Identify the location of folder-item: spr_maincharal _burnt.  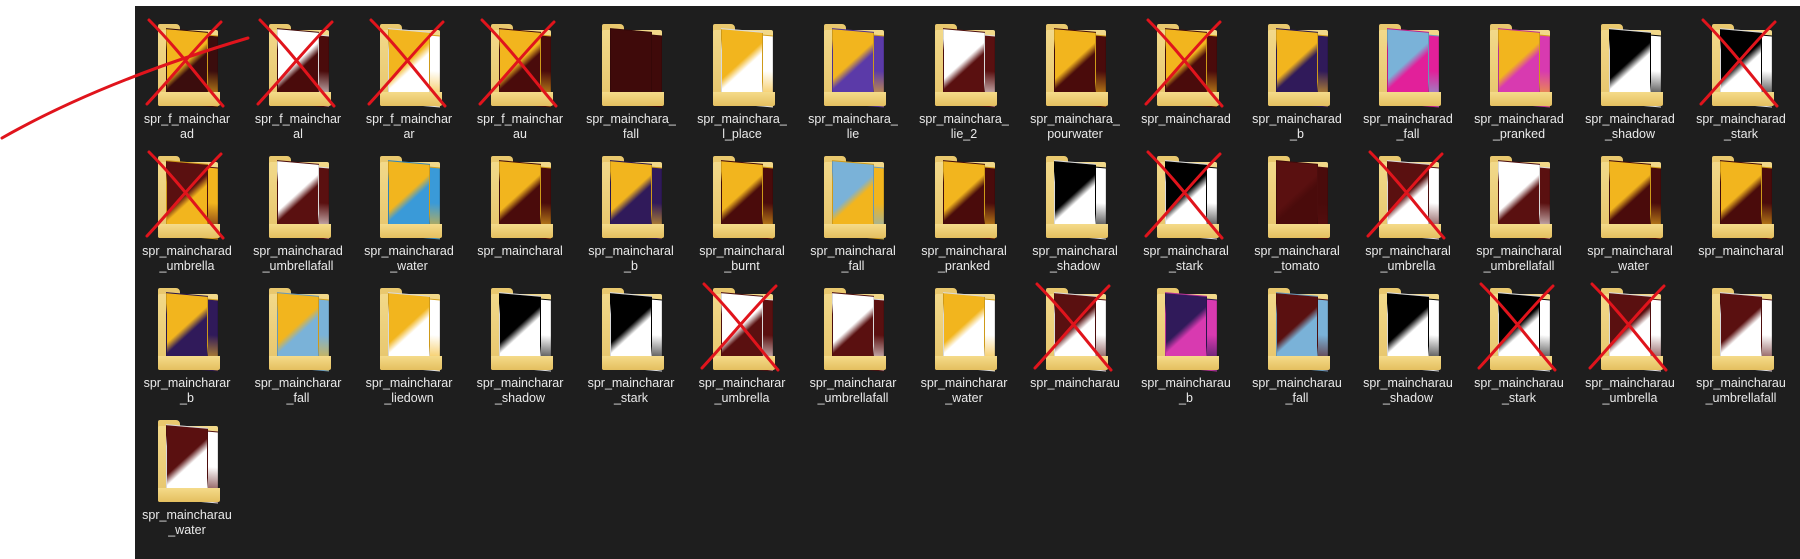
(742, 206).